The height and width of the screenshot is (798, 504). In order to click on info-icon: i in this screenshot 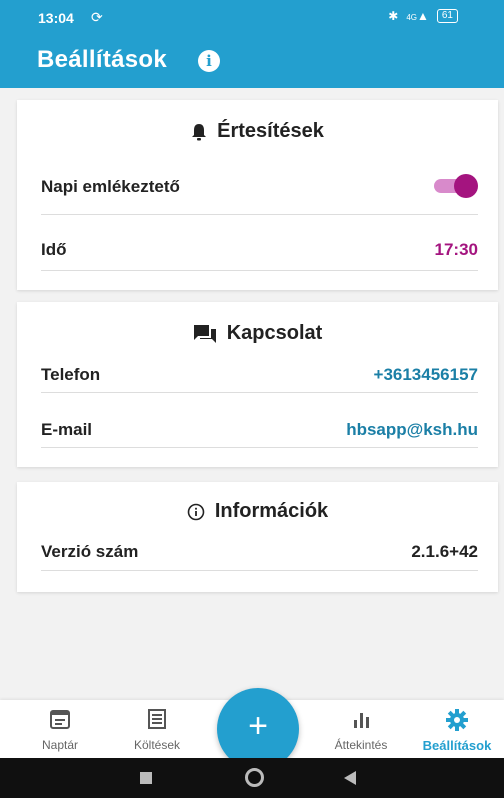, I will do `click(209, 61)`.